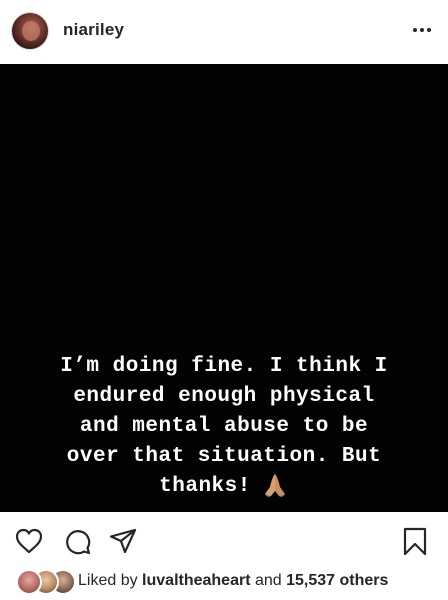 The width and height of the screenshot is (448, 600). I want to click on story-text-line: endured enough physical, so click(224, 396).